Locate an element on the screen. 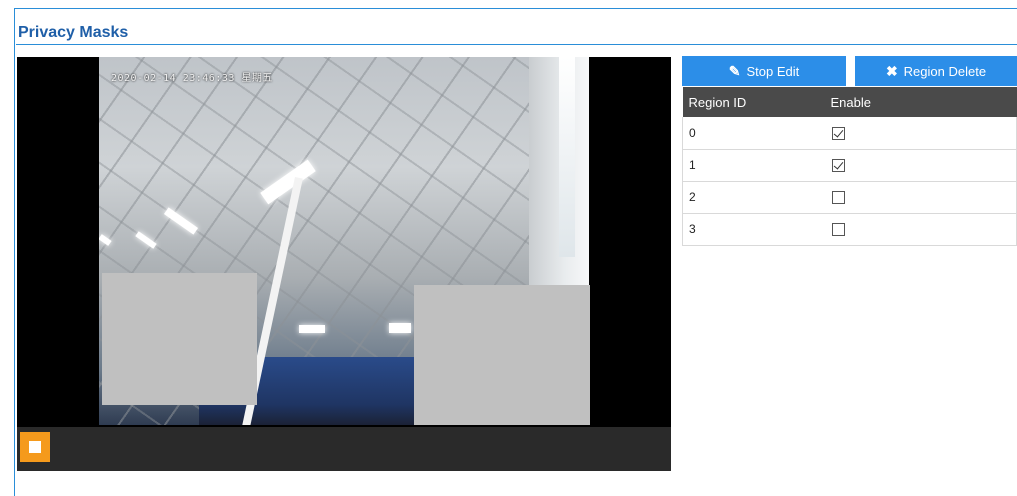 The width and height of the screenshot is (1017, 496). stop-edit-button: ✎ Stop Edit is located at coordinates (764, 71).